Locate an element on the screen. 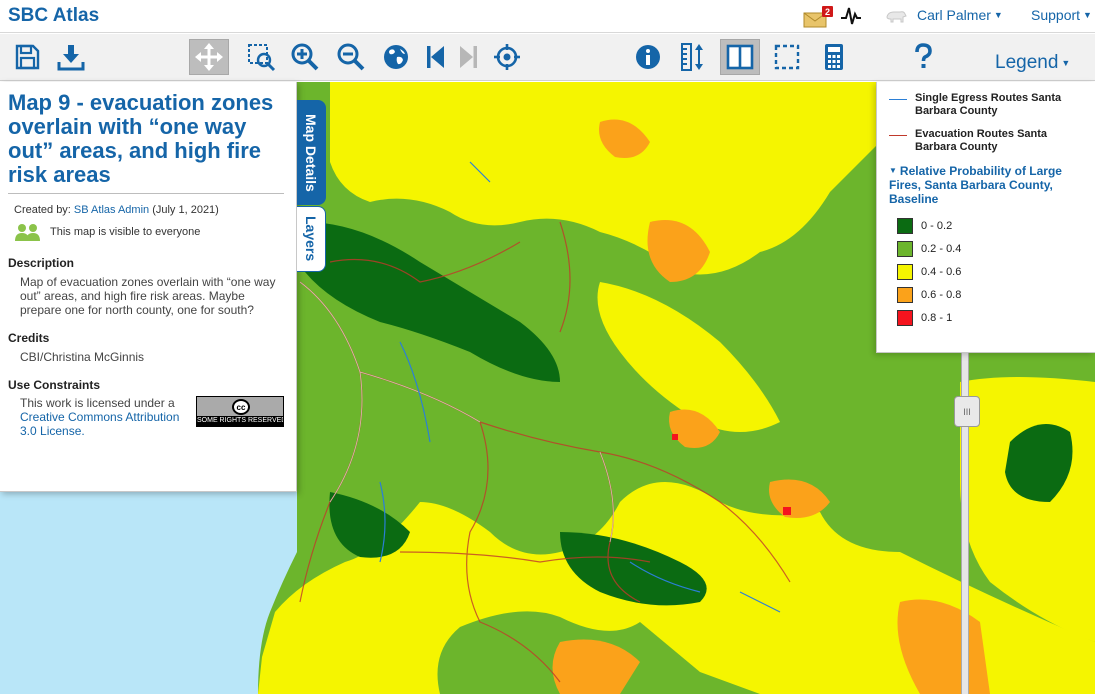  next-extent-button is located at coordinates (469, 57).